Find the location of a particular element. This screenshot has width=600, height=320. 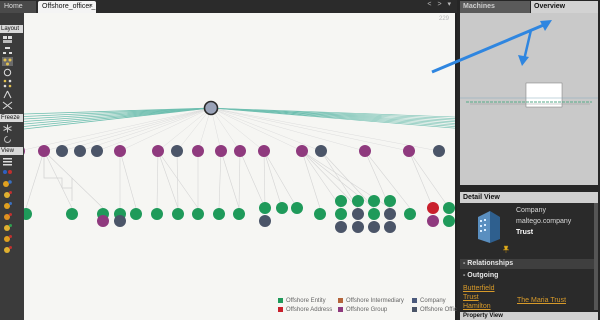

layout-block-icon is located at coordinates (7, 39).